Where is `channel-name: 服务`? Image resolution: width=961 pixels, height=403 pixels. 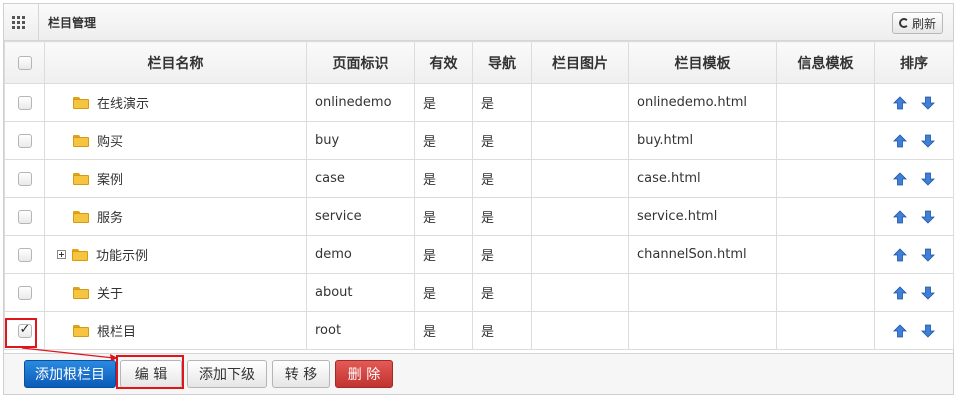 channel-name: 服务 is located at coordinates (110, 218).